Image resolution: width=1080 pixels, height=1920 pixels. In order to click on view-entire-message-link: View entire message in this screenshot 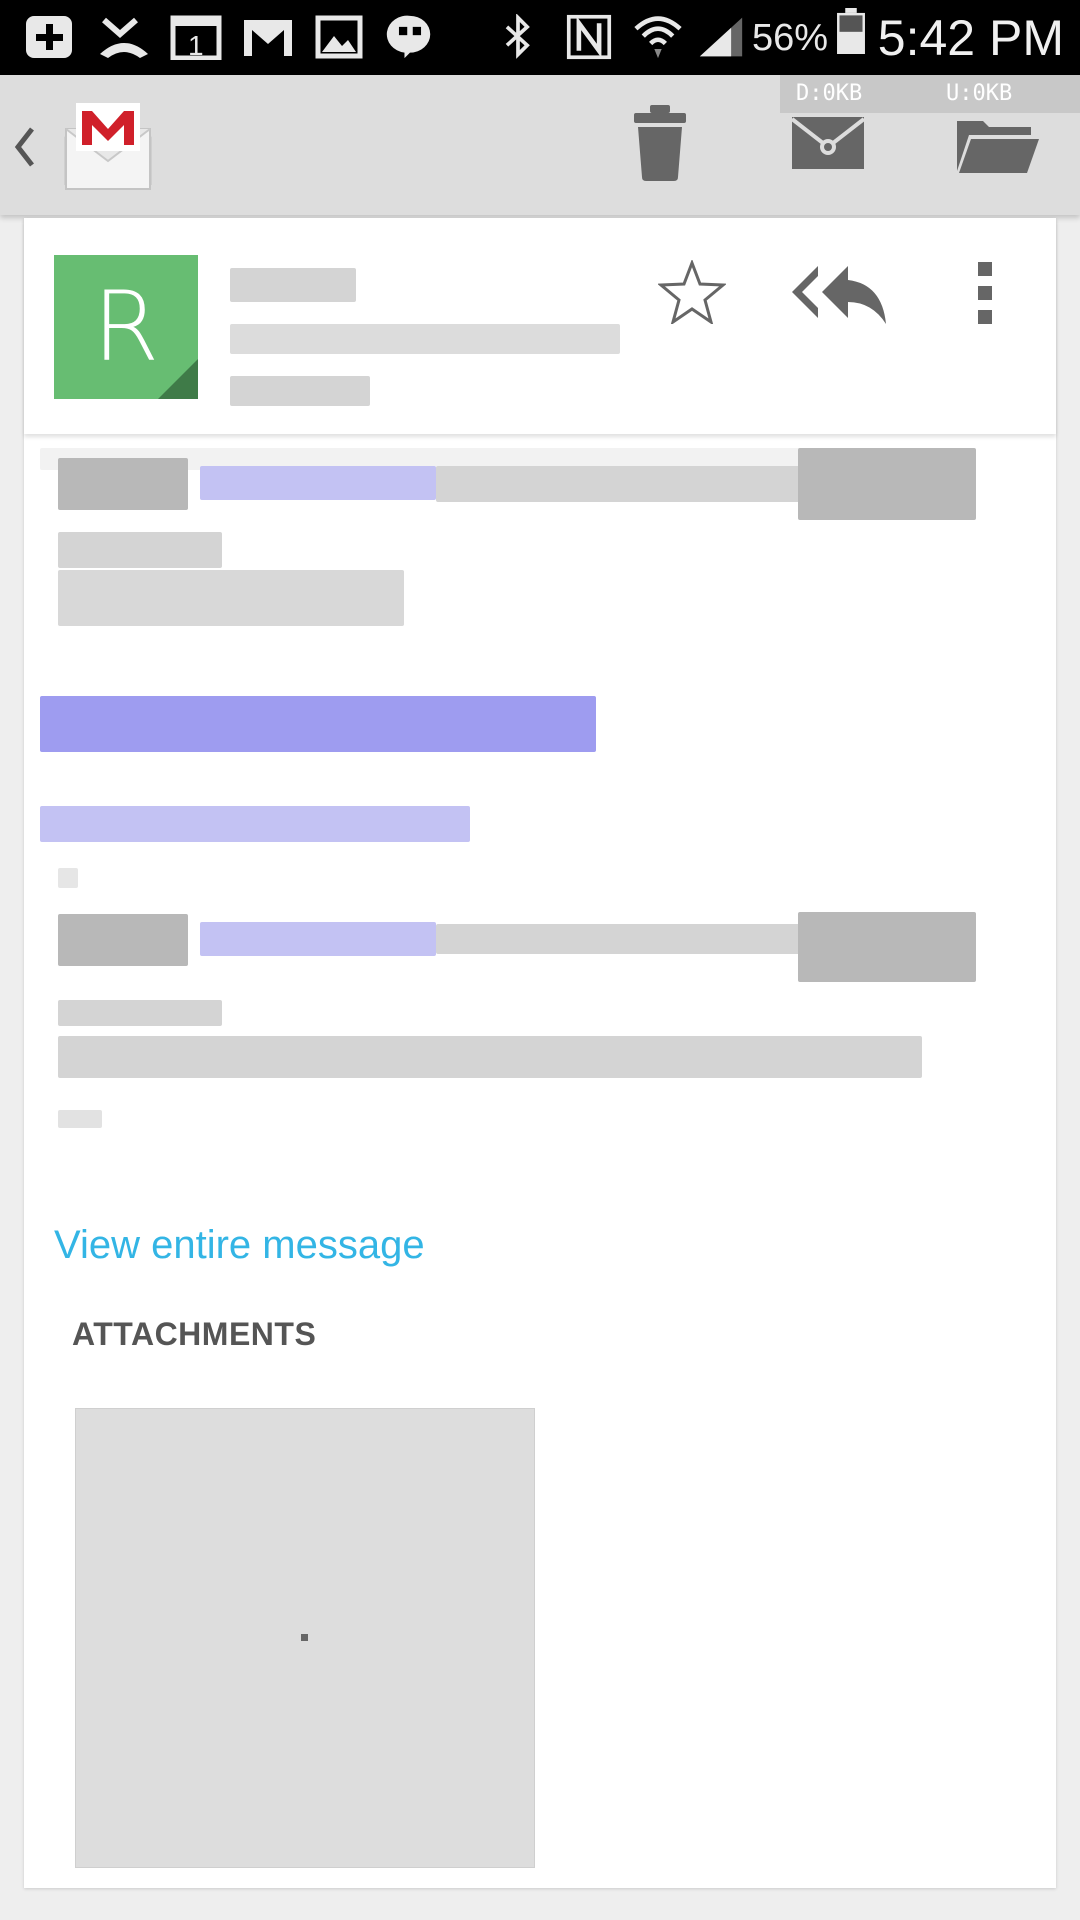, I will do `click(239, 1245)`.